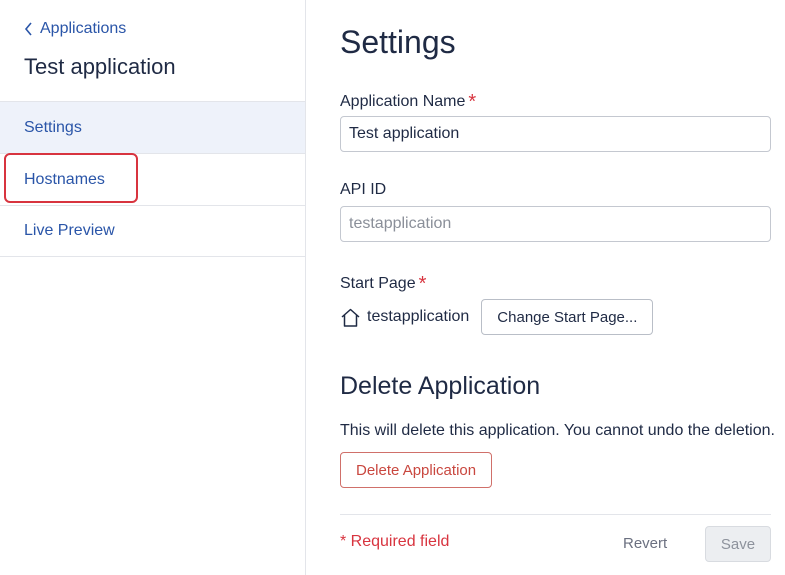 The image size is (785, 575). I want to click on app-name-label: Application Name *, so click(408, 102).